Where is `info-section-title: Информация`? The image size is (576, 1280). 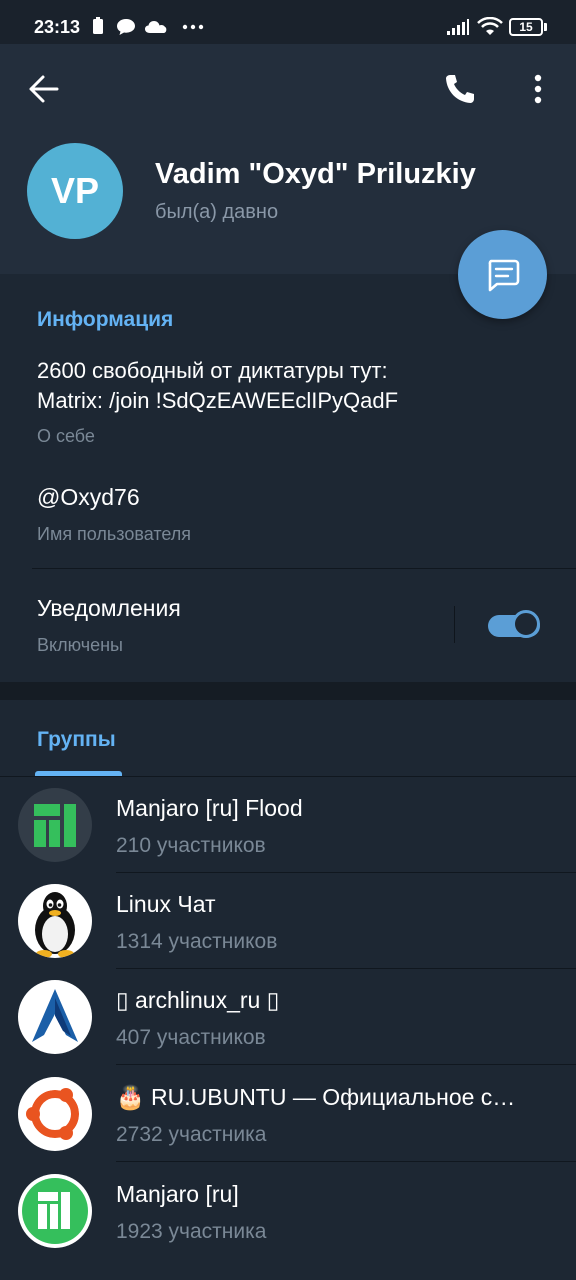
info-section-title: Информация is located at coordinates (105, 319).